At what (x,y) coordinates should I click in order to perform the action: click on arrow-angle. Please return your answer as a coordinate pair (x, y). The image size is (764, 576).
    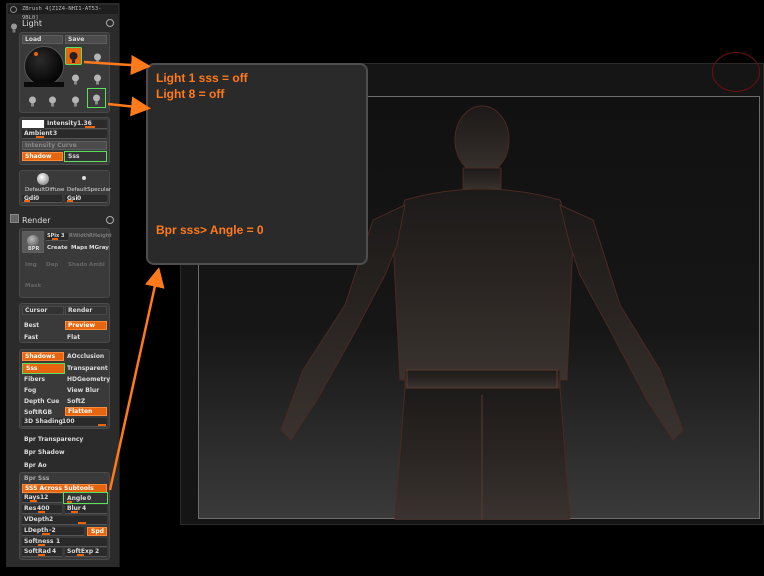
    Looking at the image, I should click on (136, 379).